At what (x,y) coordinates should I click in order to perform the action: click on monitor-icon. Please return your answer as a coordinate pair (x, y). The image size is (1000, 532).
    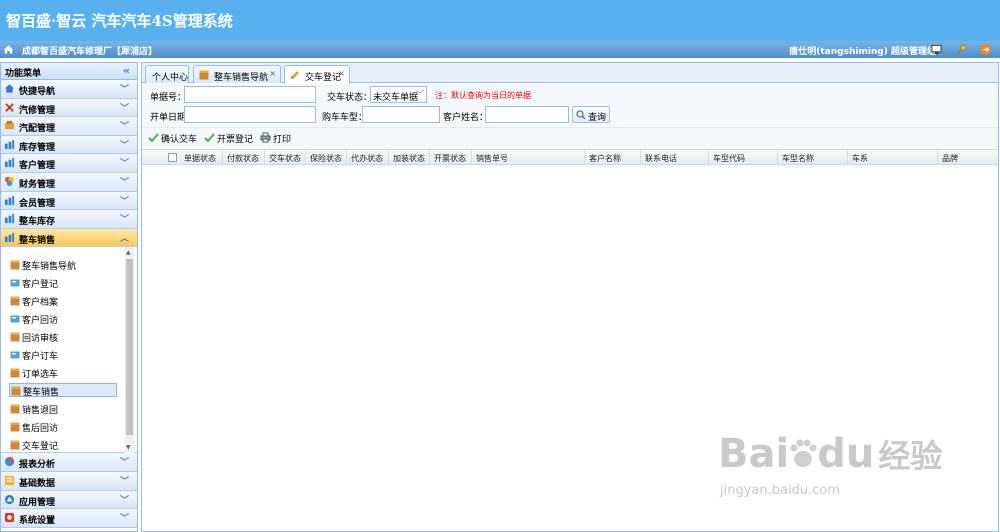
    Looking at the image, I should click on (936, 49).